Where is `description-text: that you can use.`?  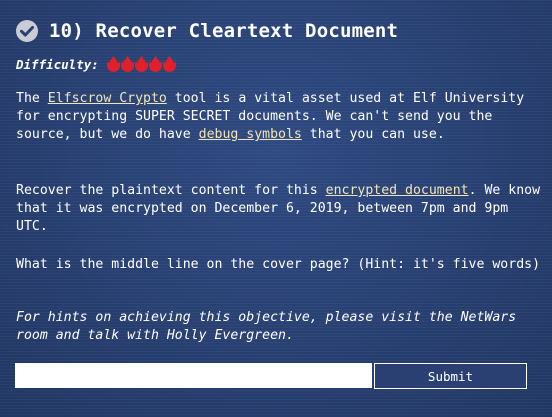
description-text: that you can use. is located at coordinates (373, 134).